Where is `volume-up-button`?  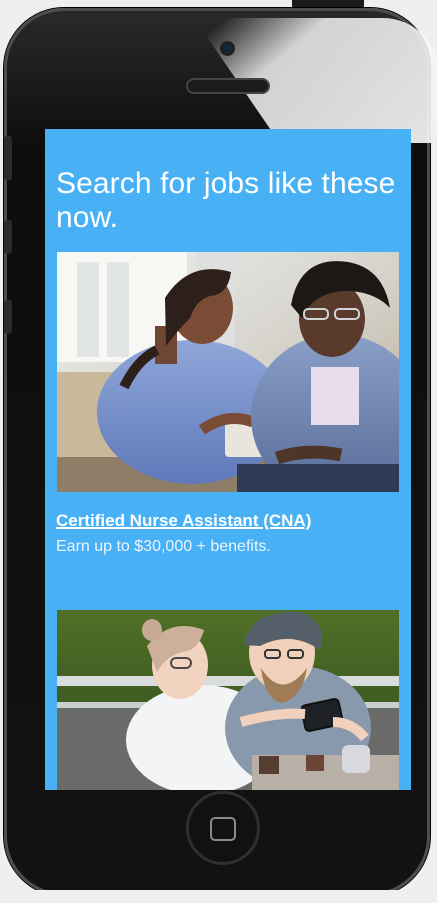
volume-up-button is located at coordinates (8, 237).